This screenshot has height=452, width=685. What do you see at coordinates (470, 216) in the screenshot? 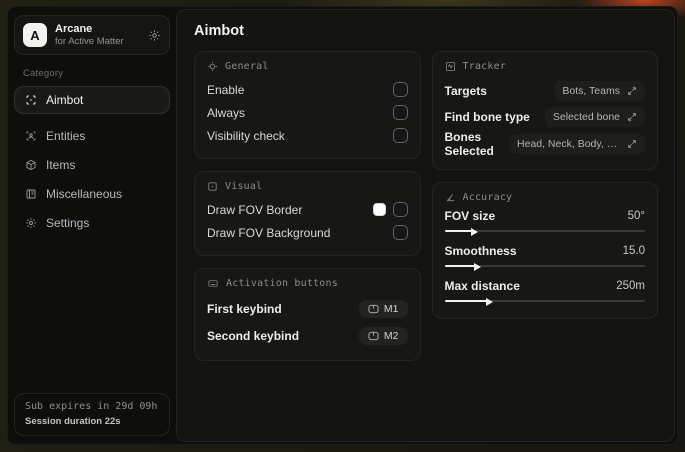
I see `slider-label: FOV size` at bounding box center [470, 216].